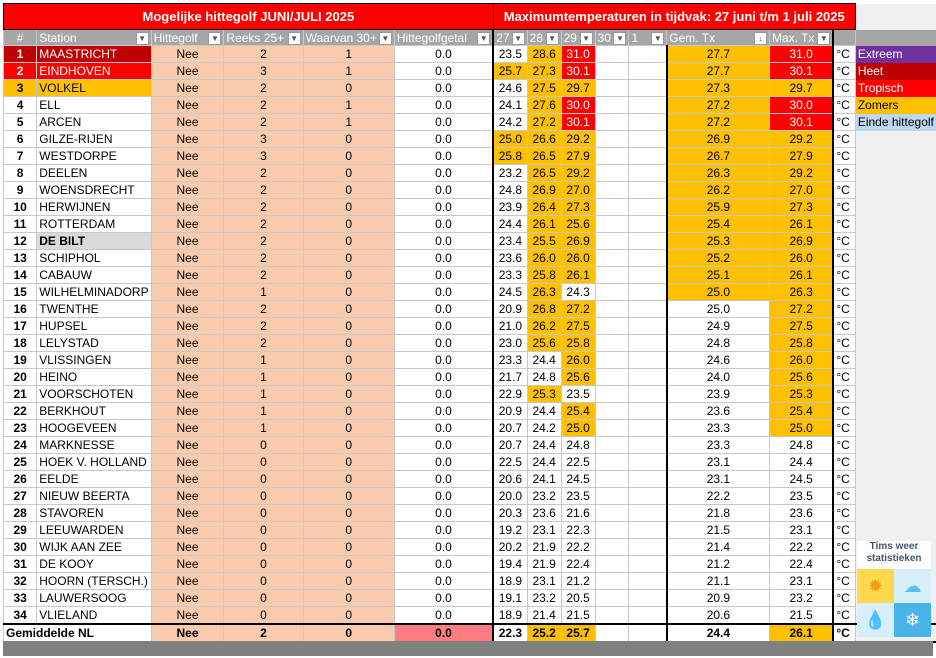 Image resolution: width=936 pixels, height=658 pixels. Describe the element at coordinates (544, 343) in the screenshot. I see `day-temp-cell: 25.6` at that location.